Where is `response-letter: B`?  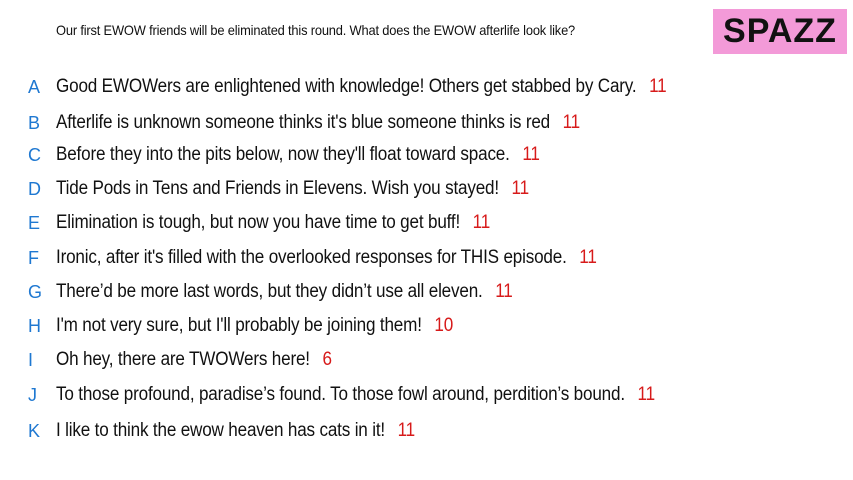 response-letter: B is located at coordinates (34, 122).